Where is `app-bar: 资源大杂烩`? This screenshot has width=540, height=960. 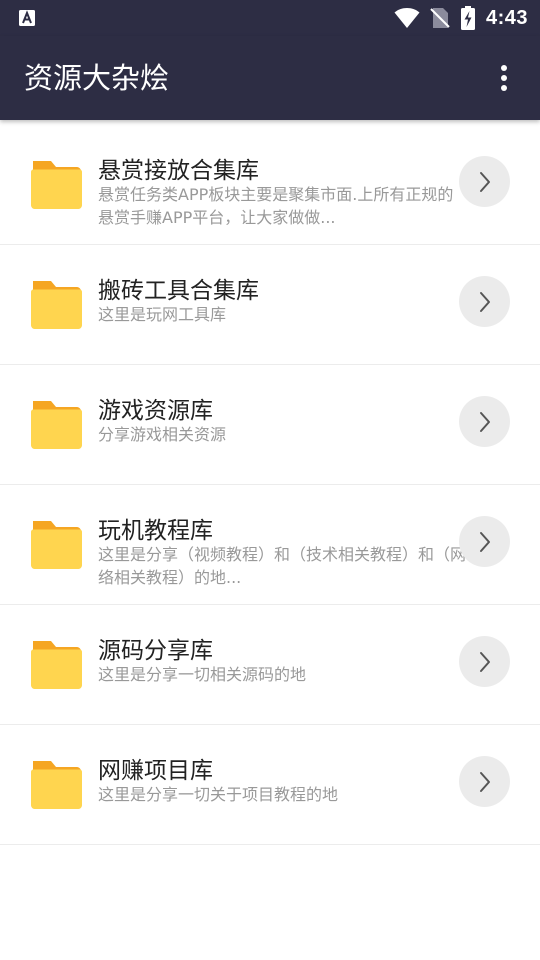 app-bar: 资源大杂烩 is located at coordinates (270, 78).